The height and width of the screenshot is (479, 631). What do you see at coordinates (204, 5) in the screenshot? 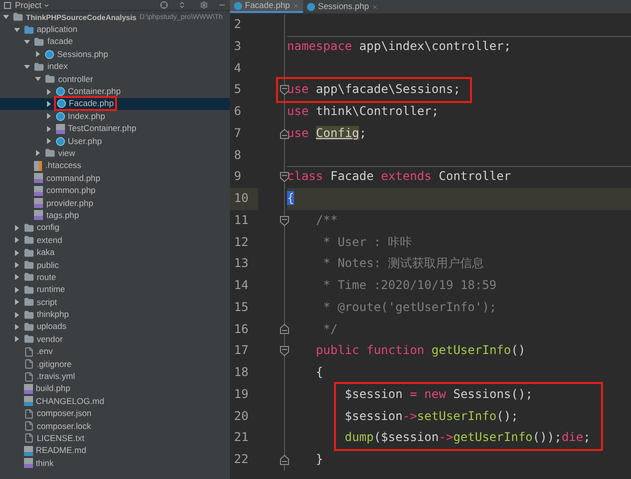
I see `settings-icon` at bounding box center [204, 5].